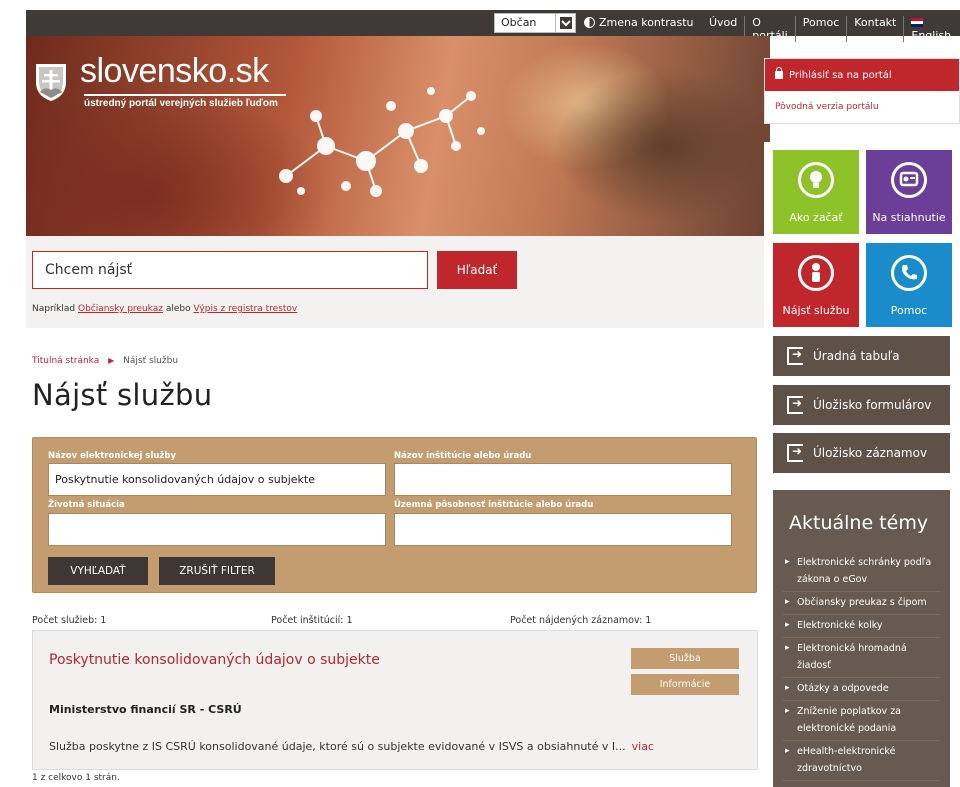 This screenshot has height=787, width=960. Describe the element at coordinates (312, 620) in the screenshot. I see `institutions-count: Počet inštitúcií: 1` at that location.